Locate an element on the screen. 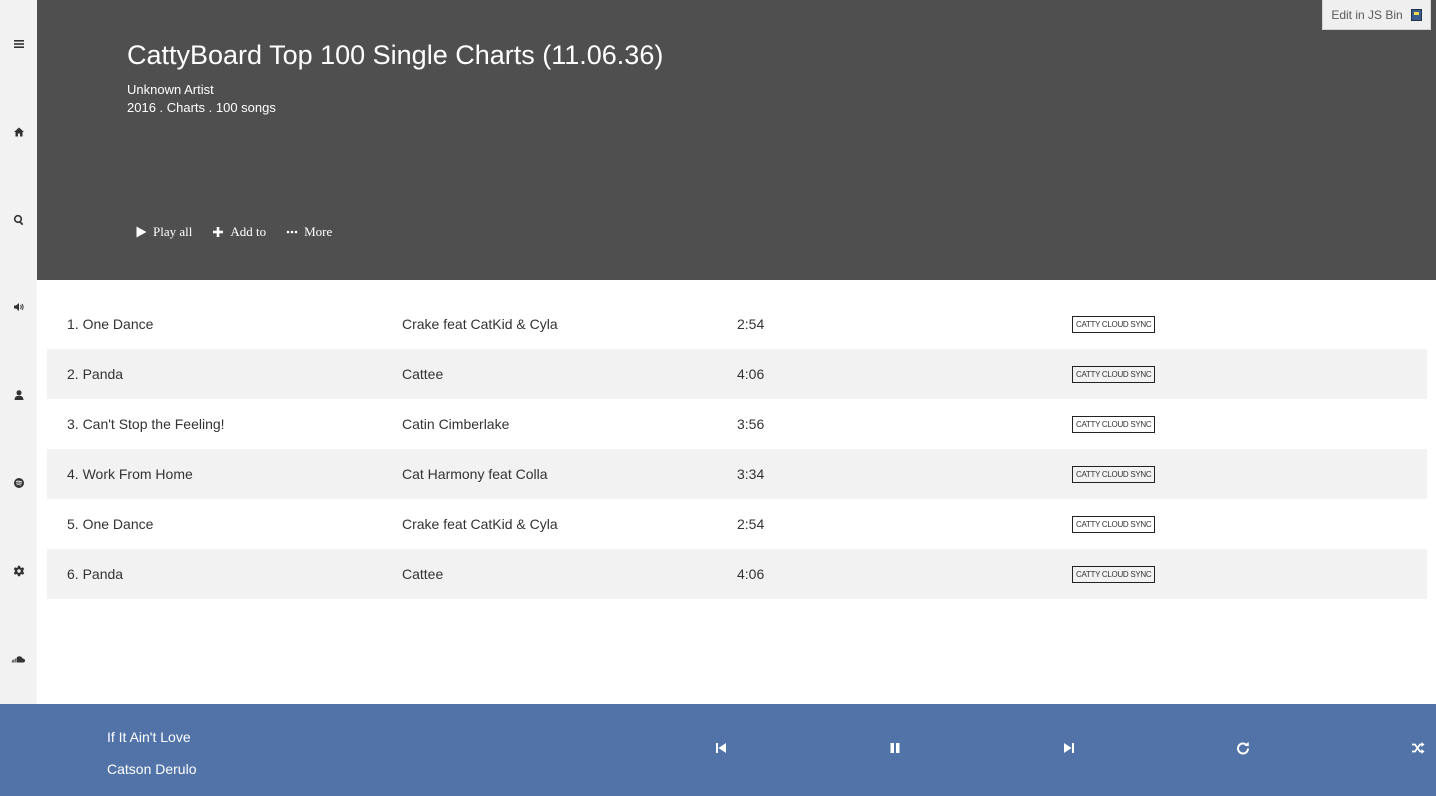 Image resolution: width=1436 pixels, height=796 pixels. search-icon is located at coordinates (18, 220).